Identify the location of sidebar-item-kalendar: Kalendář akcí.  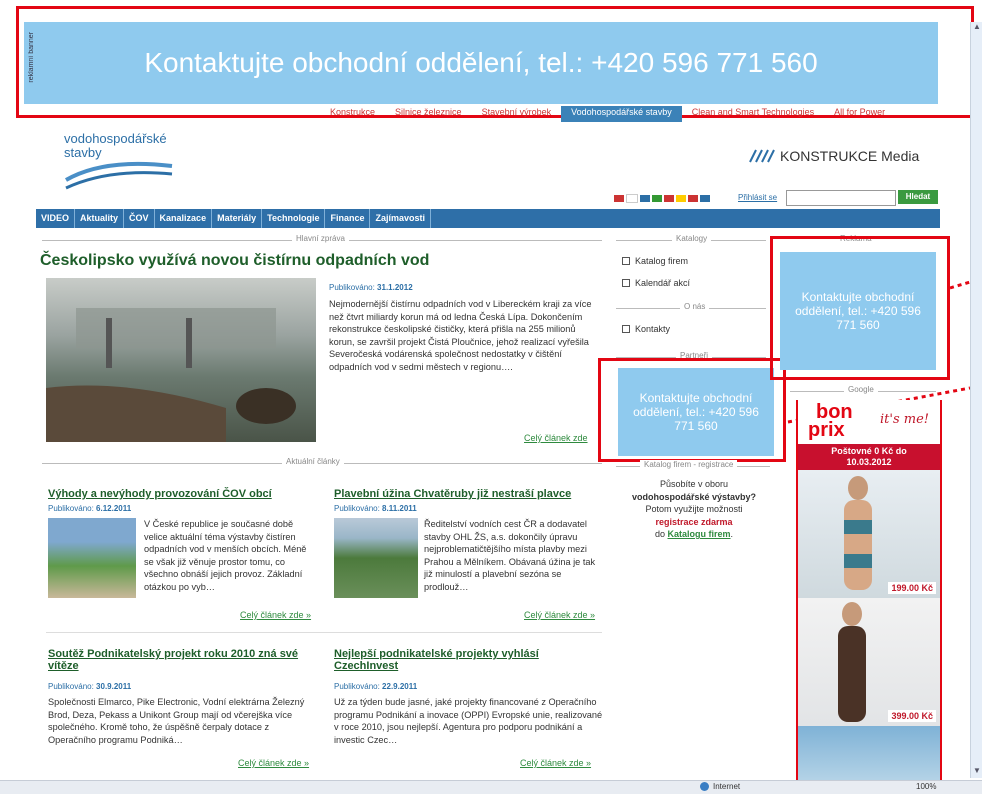
(656, 283).